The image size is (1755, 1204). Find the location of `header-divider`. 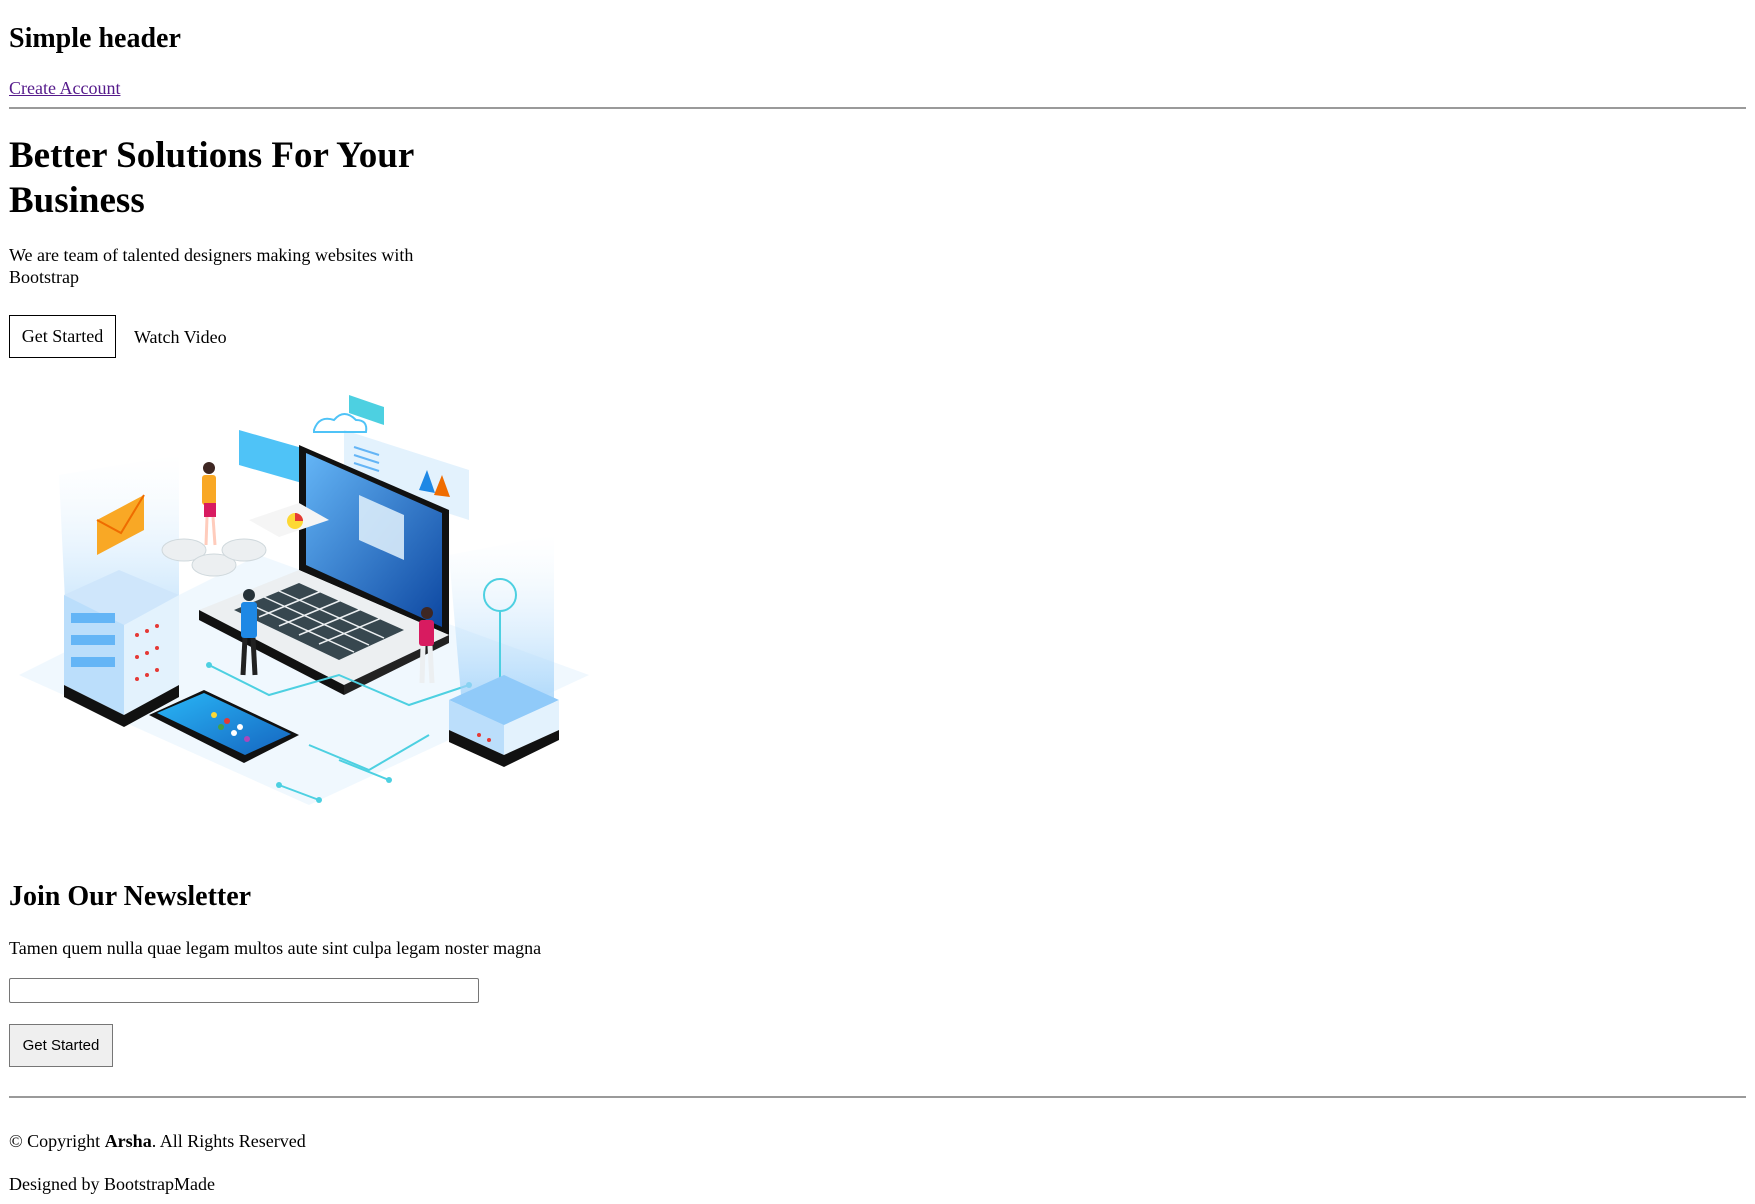

header-divider is located at coordinates (877, 108).